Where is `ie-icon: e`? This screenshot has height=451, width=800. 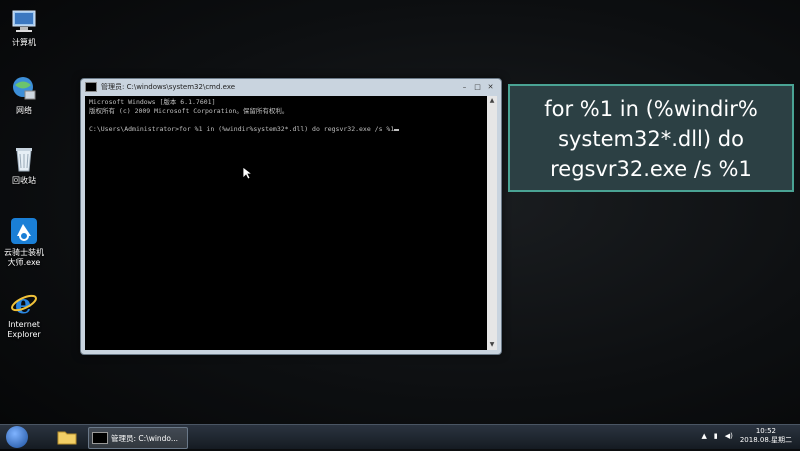 ie-icon: e is located at coordinates (24, 304).